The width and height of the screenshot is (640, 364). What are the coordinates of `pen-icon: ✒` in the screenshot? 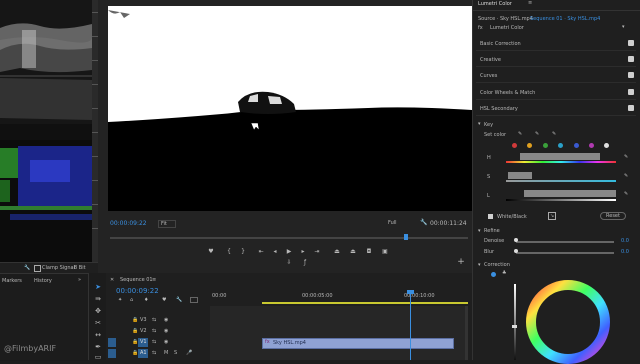 It's located at (98, 347).